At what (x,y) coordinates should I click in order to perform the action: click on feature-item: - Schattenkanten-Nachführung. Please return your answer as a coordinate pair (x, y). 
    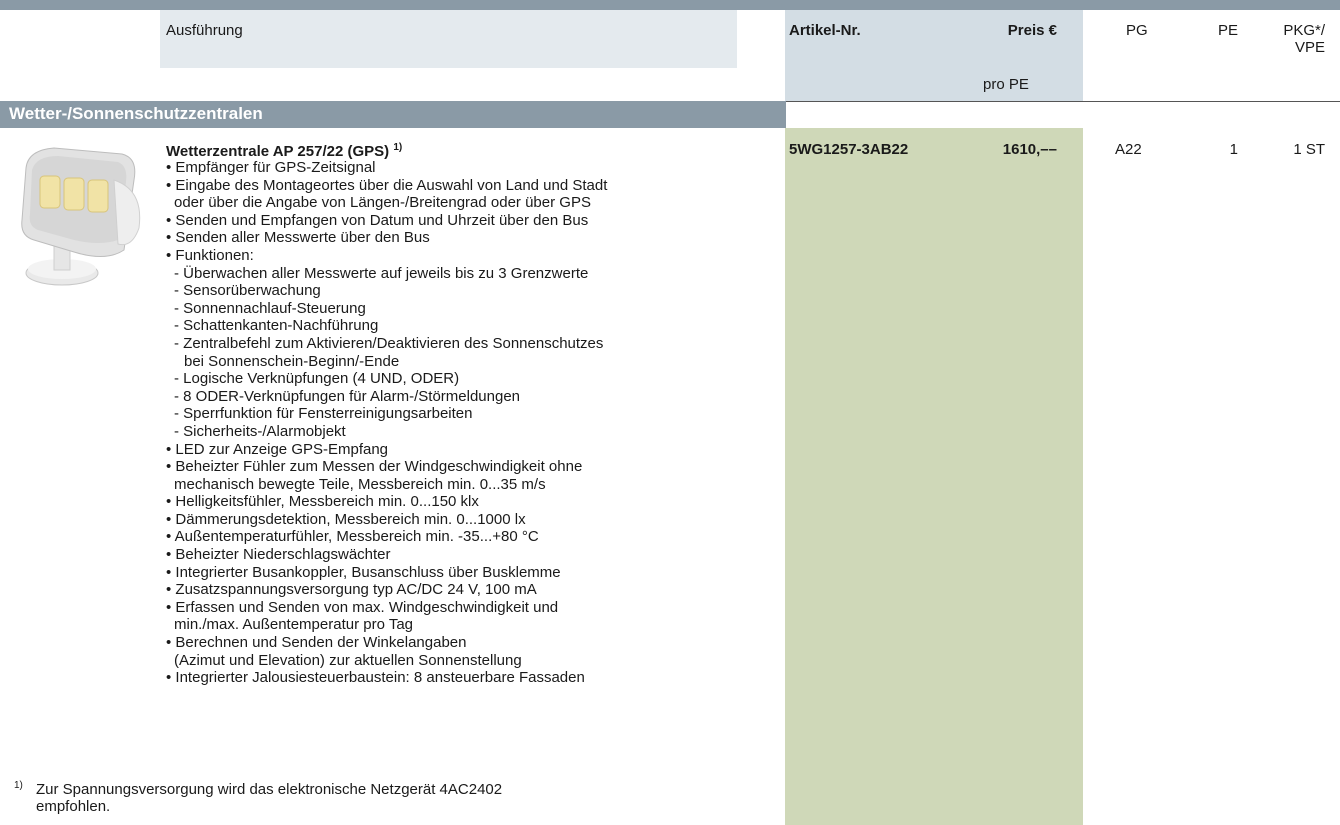
    Looking at the image, I should click on (276, 326).